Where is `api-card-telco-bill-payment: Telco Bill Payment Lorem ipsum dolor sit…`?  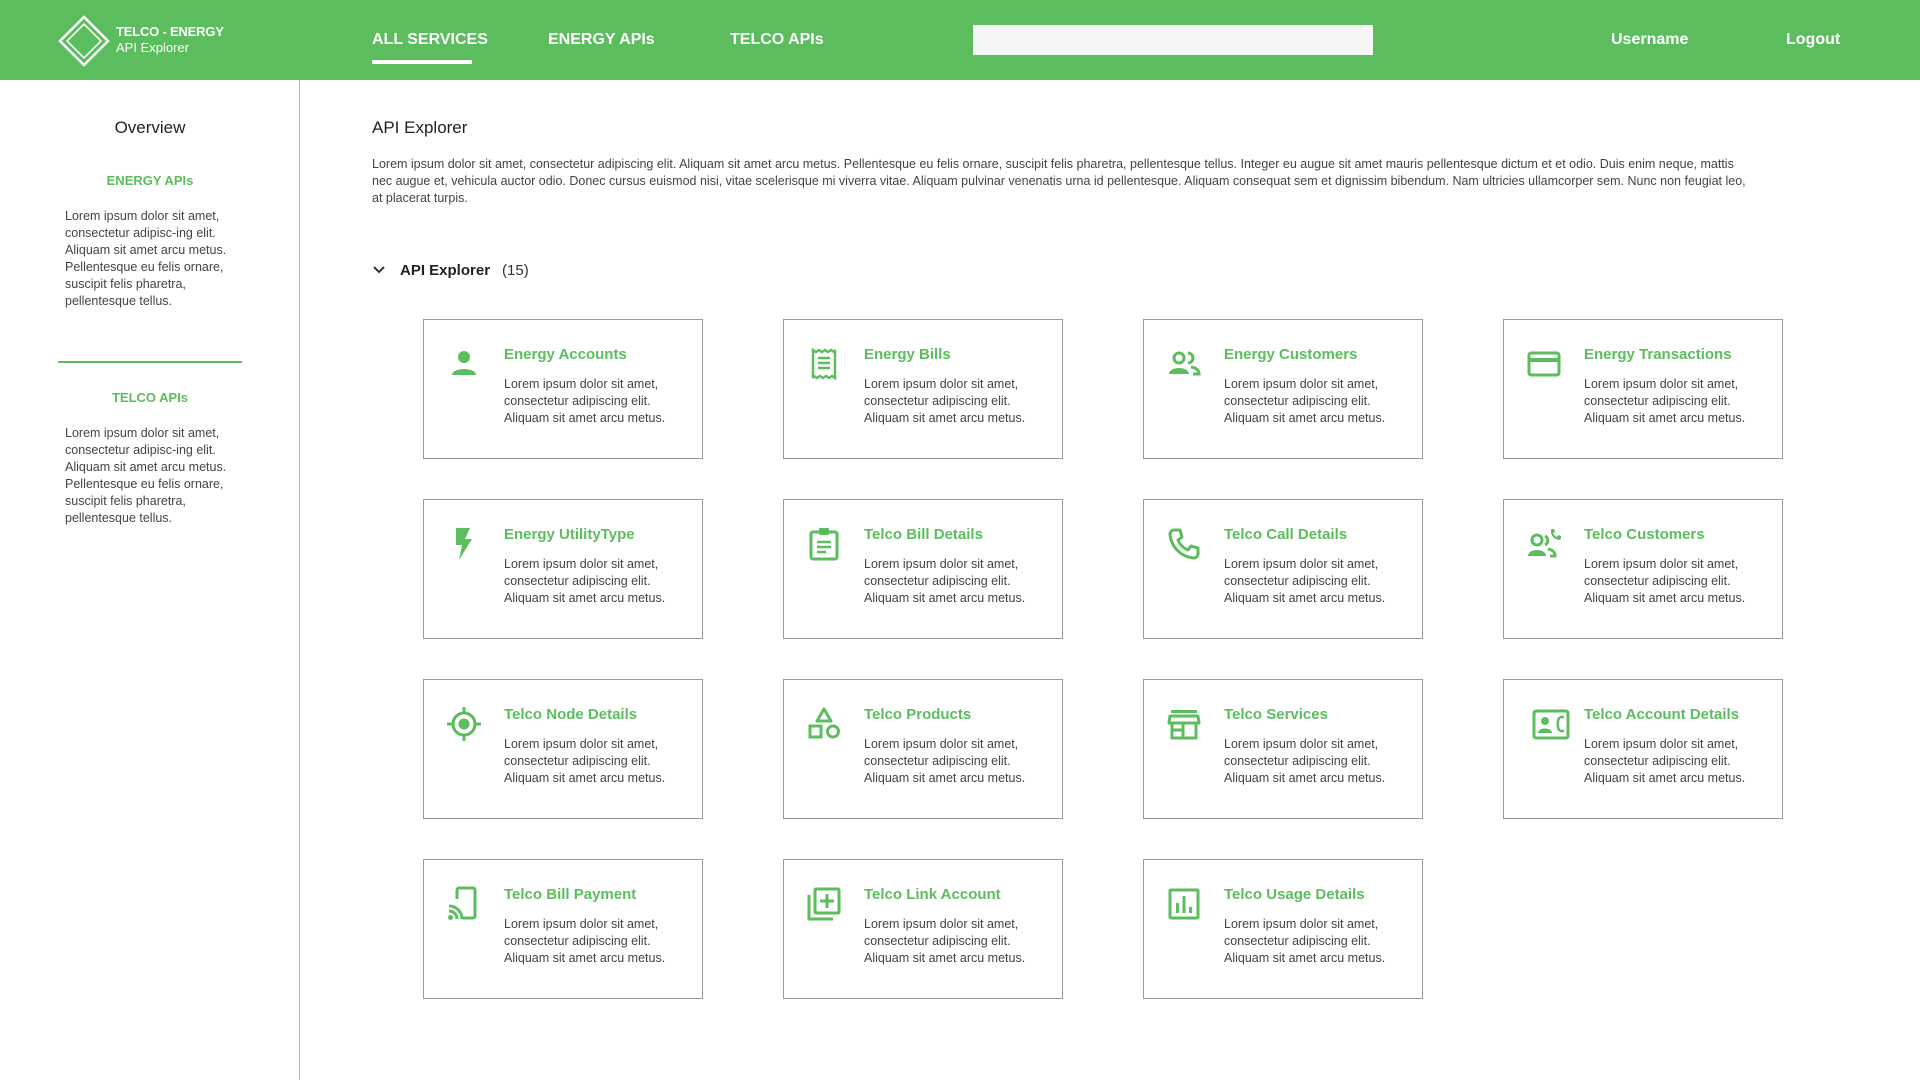
api-card-telco-bill-payment: Telco Bill Payment Lorem ipsum dolor sit… is located at coordinates (563, 929).